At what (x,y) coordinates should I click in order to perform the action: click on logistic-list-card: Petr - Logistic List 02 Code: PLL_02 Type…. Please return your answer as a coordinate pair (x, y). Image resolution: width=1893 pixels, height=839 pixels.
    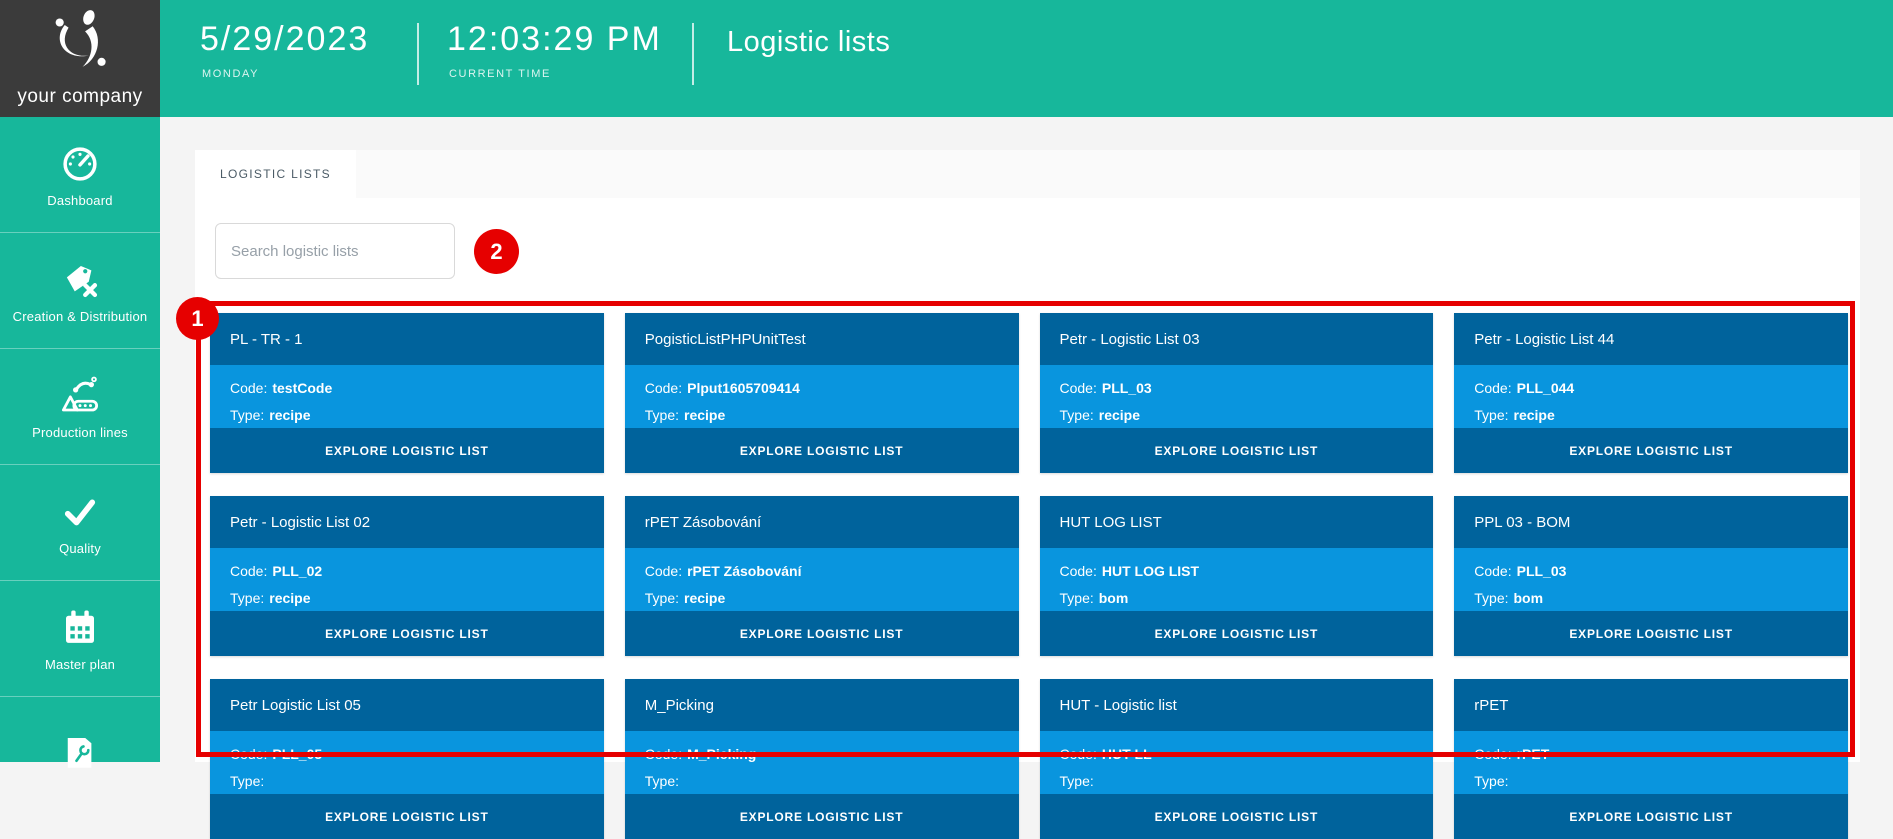
    Looking at the image, I should click on (407, 576).